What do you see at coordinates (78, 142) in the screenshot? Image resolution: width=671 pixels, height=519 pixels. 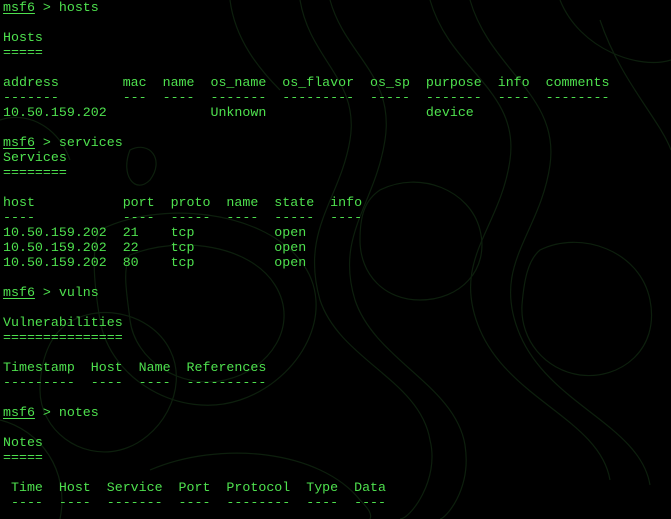 I see `command-text: > services` at bounding box center [78, 142].